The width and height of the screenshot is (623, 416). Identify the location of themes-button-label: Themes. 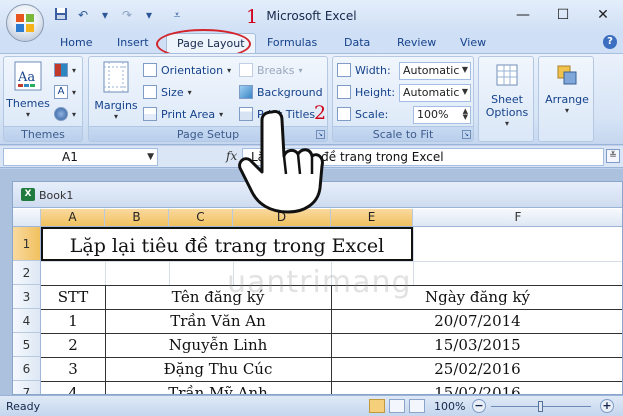
(28, 103).